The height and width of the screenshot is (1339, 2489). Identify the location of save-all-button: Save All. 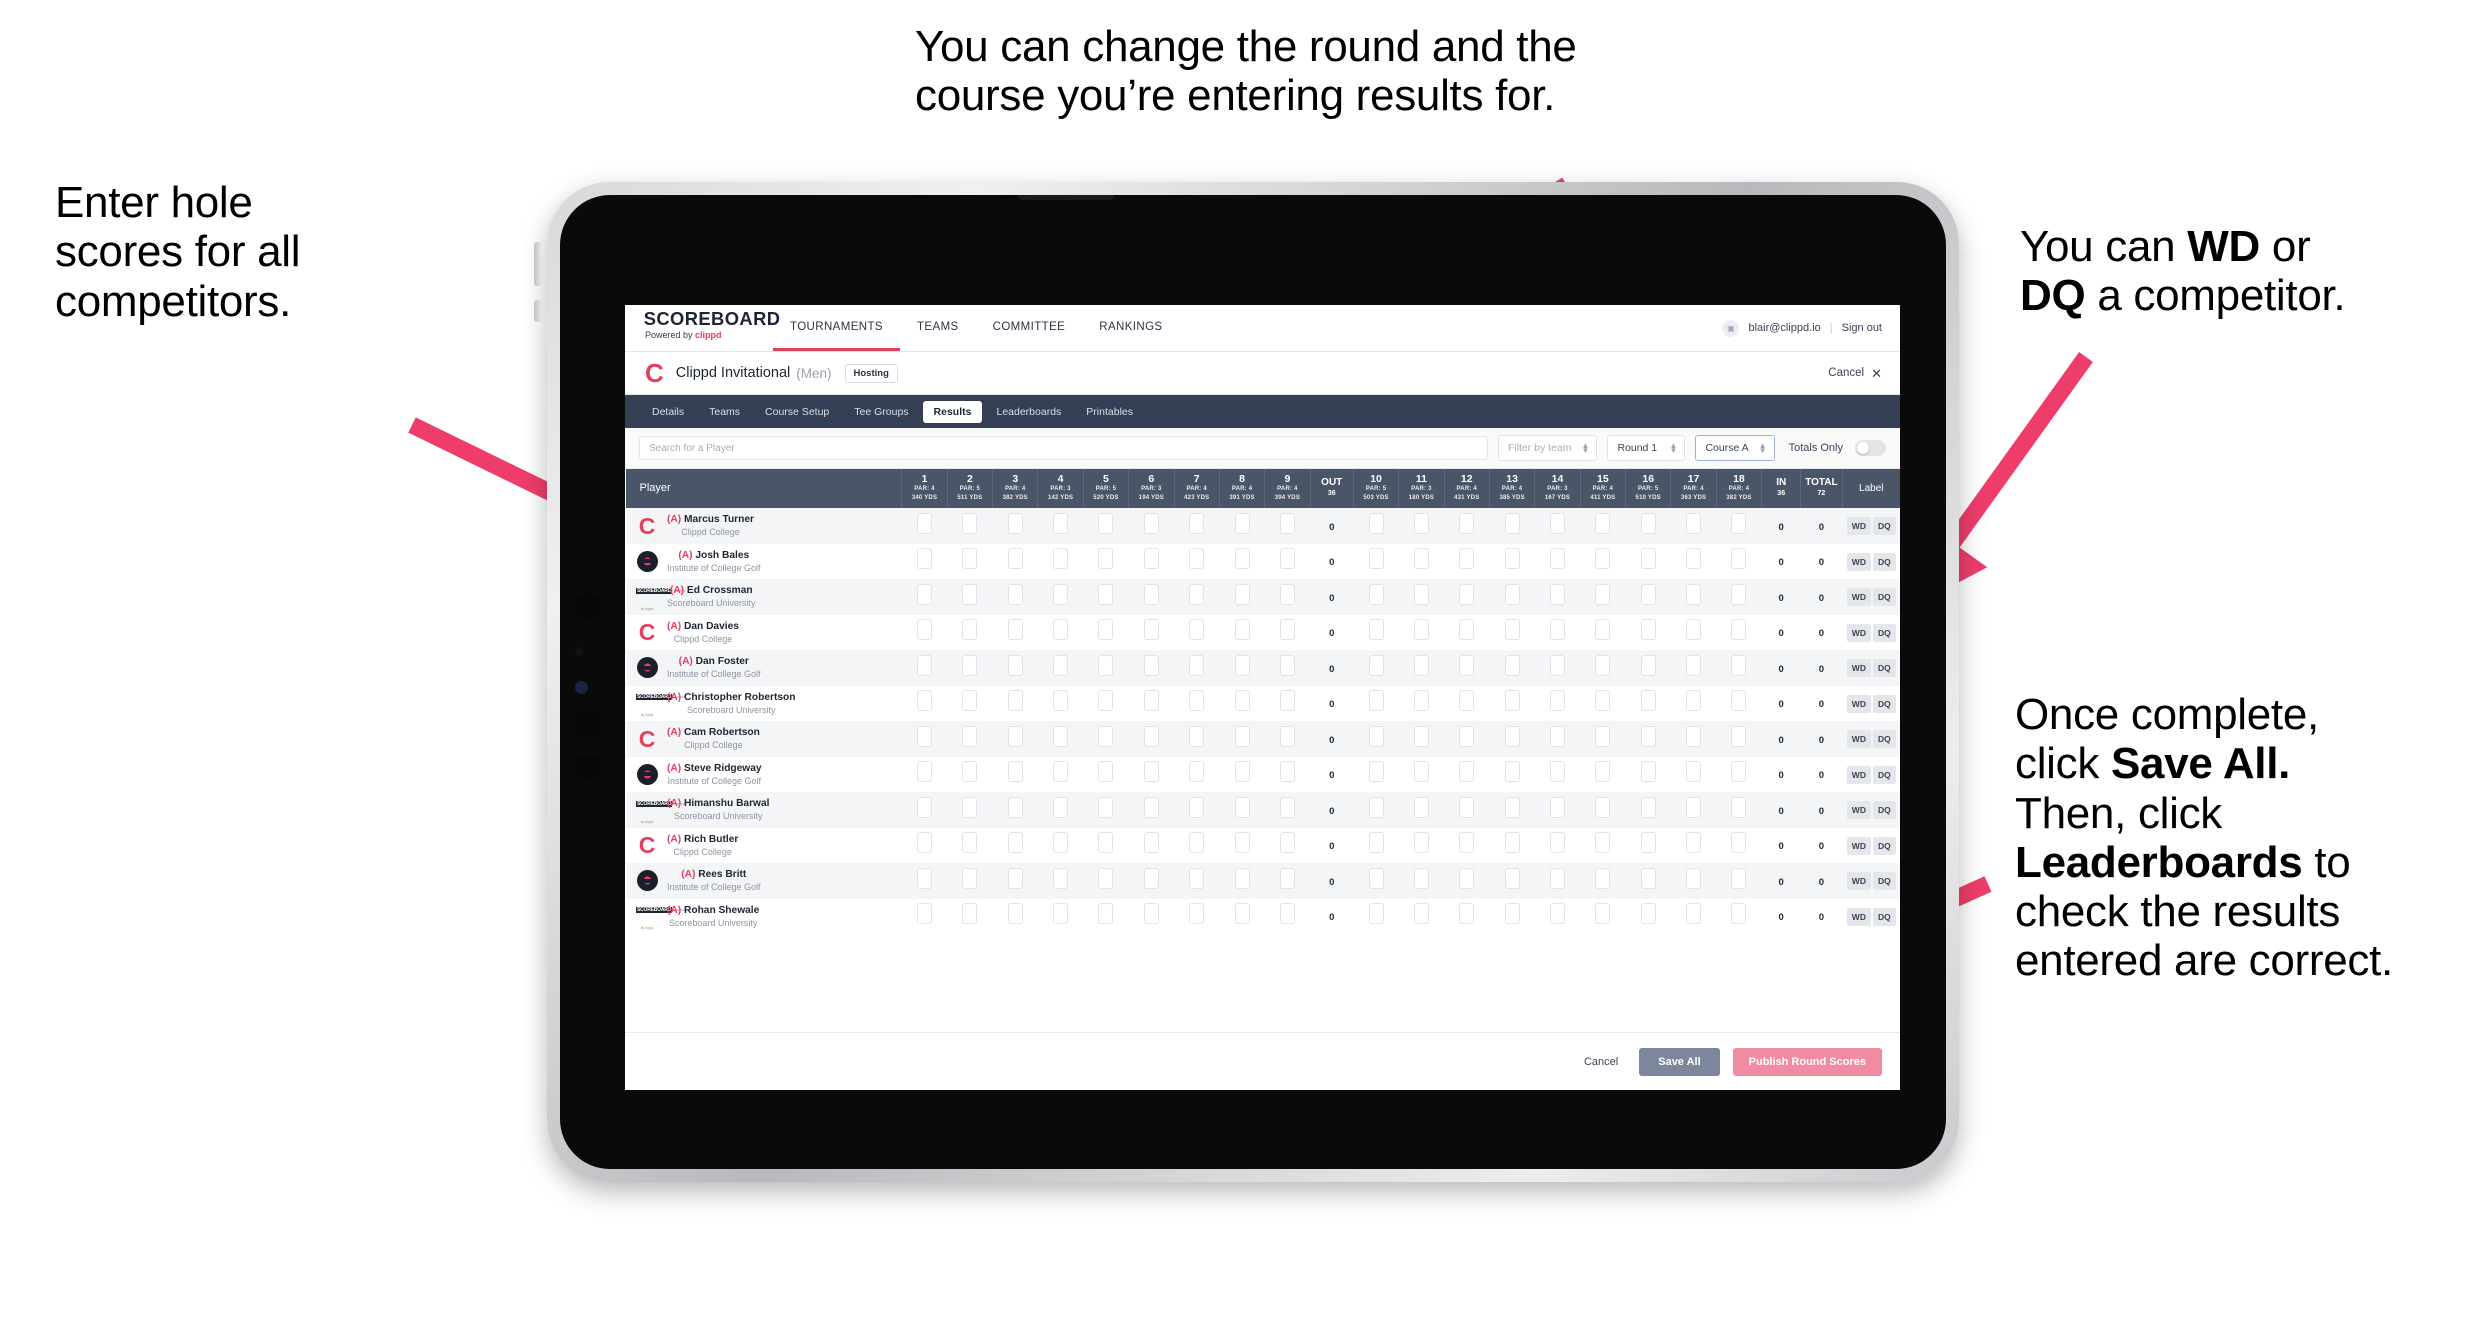
(1679, 1061).